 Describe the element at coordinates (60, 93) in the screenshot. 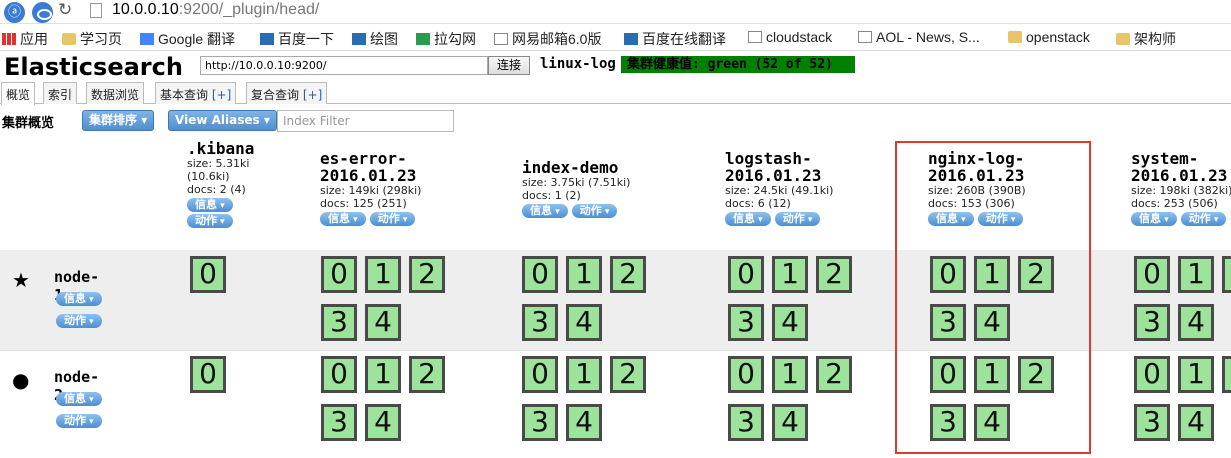

I see `tab-indices: 索引` at that location.